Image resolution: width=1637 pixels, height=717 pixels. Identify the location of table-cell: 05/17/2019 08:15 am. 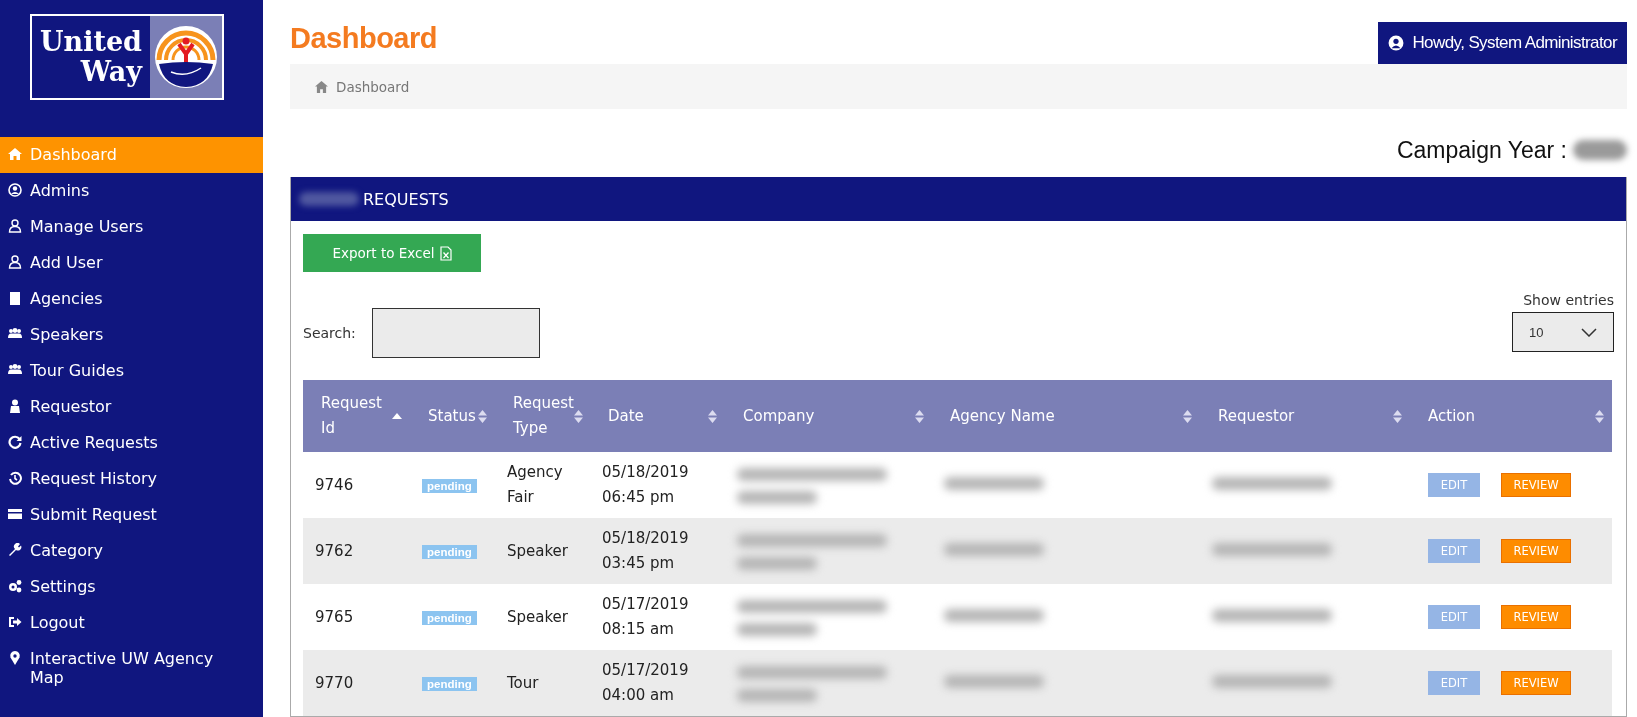
(645, 616).